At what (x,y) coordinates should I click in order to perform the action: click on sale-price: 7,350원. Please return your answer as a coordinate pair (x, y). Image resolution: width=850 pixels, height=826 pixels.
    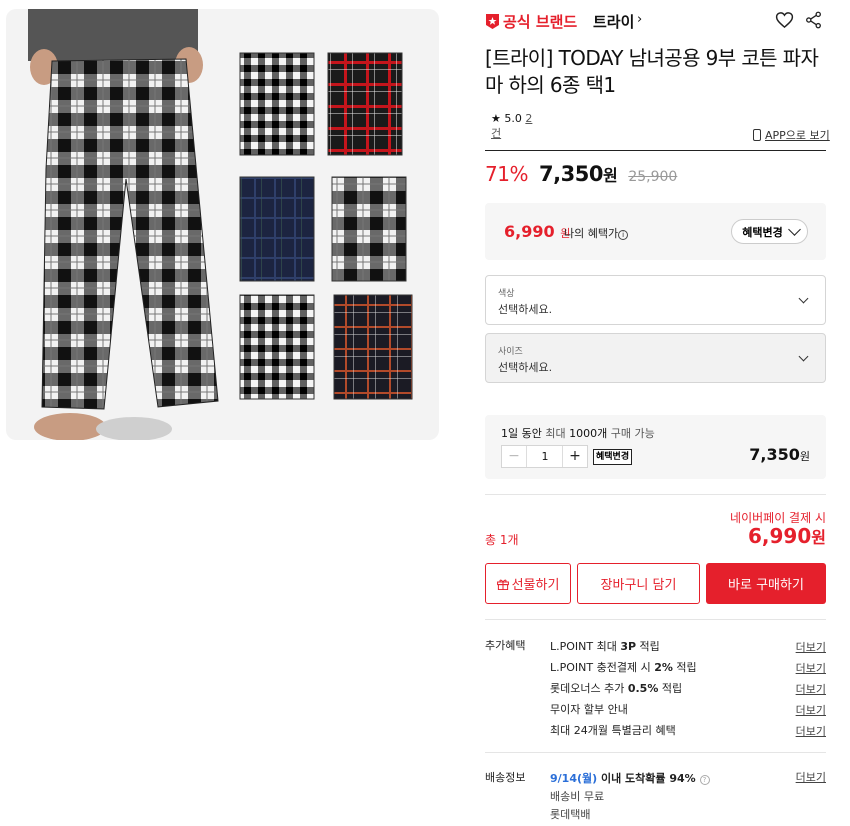
    Looking at the image, I should click on (578, 174).